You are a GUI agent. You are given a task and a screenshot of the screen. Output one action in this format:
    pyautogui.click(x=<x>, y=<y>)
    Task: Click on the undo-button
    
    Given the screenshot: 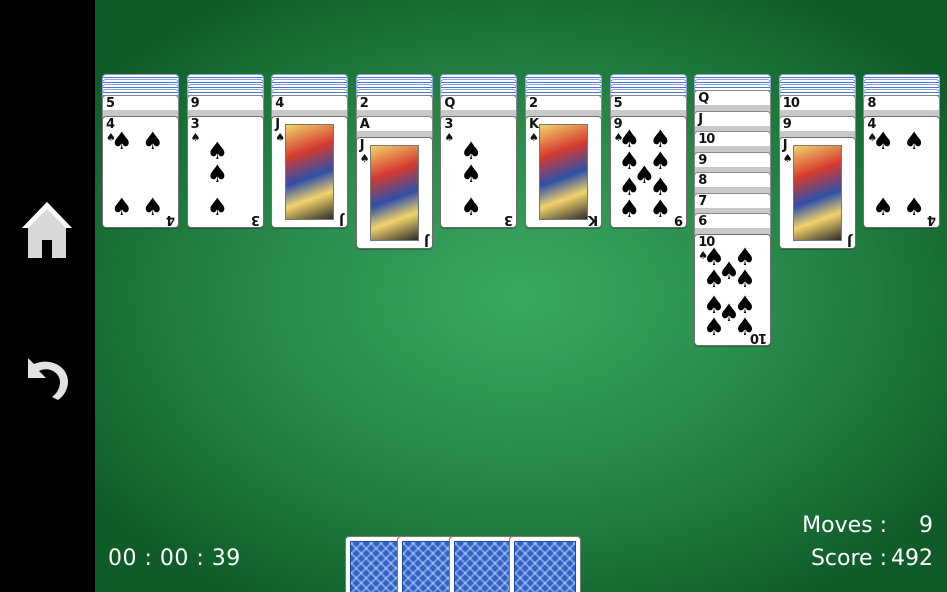 What is the action you would take?
    pyautogui.click(x=47, y=374)
    